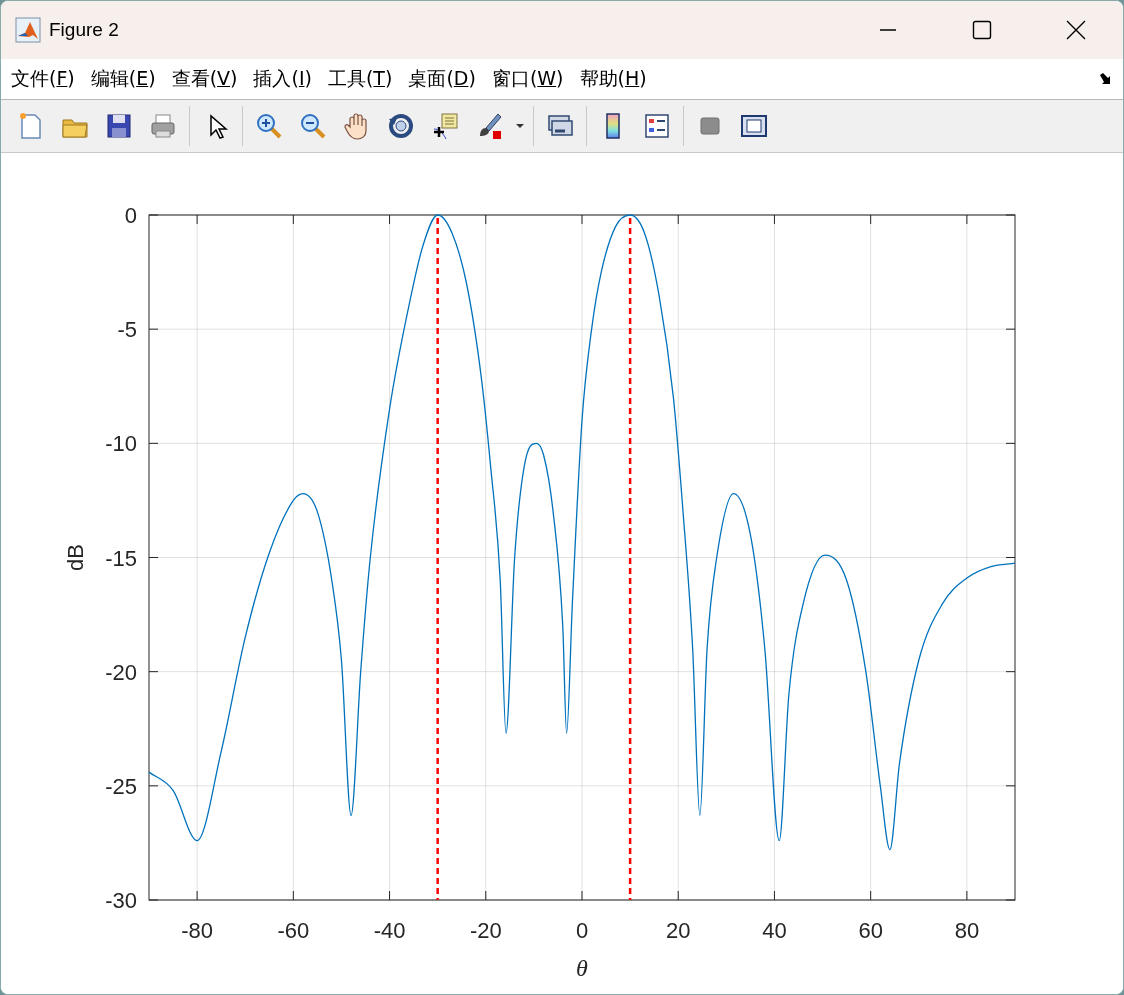 The image size is (1124, 995). I want to click on tick-label: -40, so click(389, 930).